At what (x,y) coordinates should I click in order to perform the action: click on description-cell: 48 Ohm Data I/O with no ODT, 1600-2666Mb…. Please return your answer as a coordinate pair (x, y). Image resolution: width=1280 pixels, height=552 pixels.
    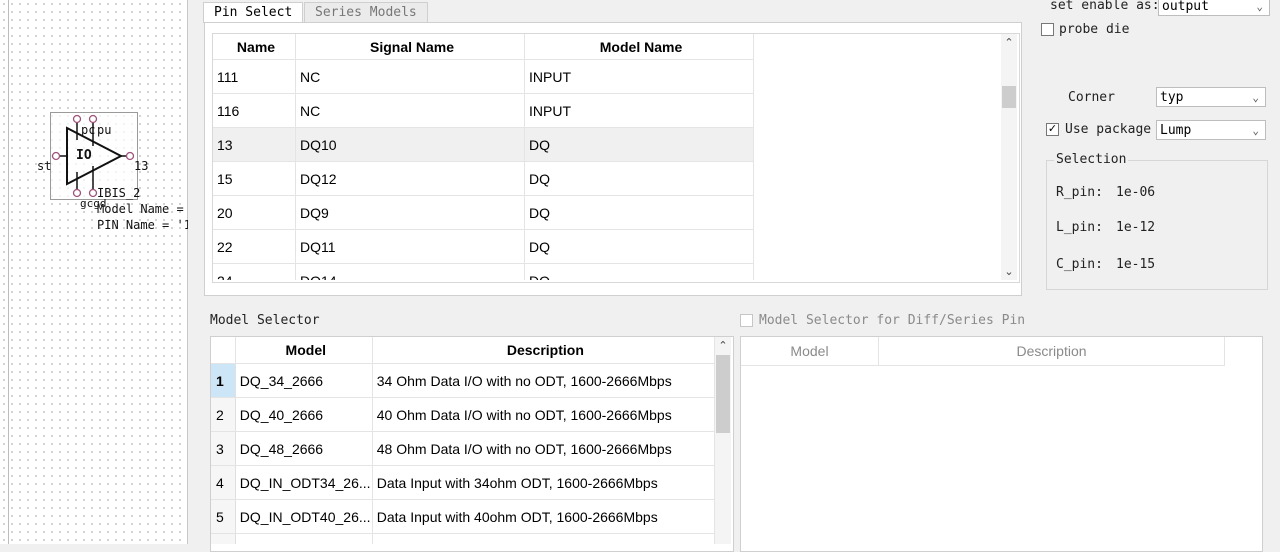
    Looking at the image, I should click on (543, 448).